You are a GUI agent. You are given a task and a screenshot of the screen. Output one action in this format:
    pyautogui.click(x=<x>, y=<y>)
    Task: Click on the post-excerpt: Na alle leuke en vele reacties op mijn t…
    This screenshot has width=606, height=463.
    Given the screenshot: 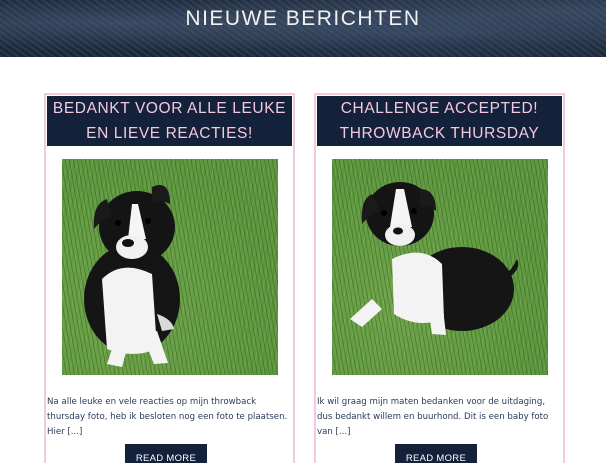 What is the action you would take?
    pyautogui.click(x=167, y=417)
    